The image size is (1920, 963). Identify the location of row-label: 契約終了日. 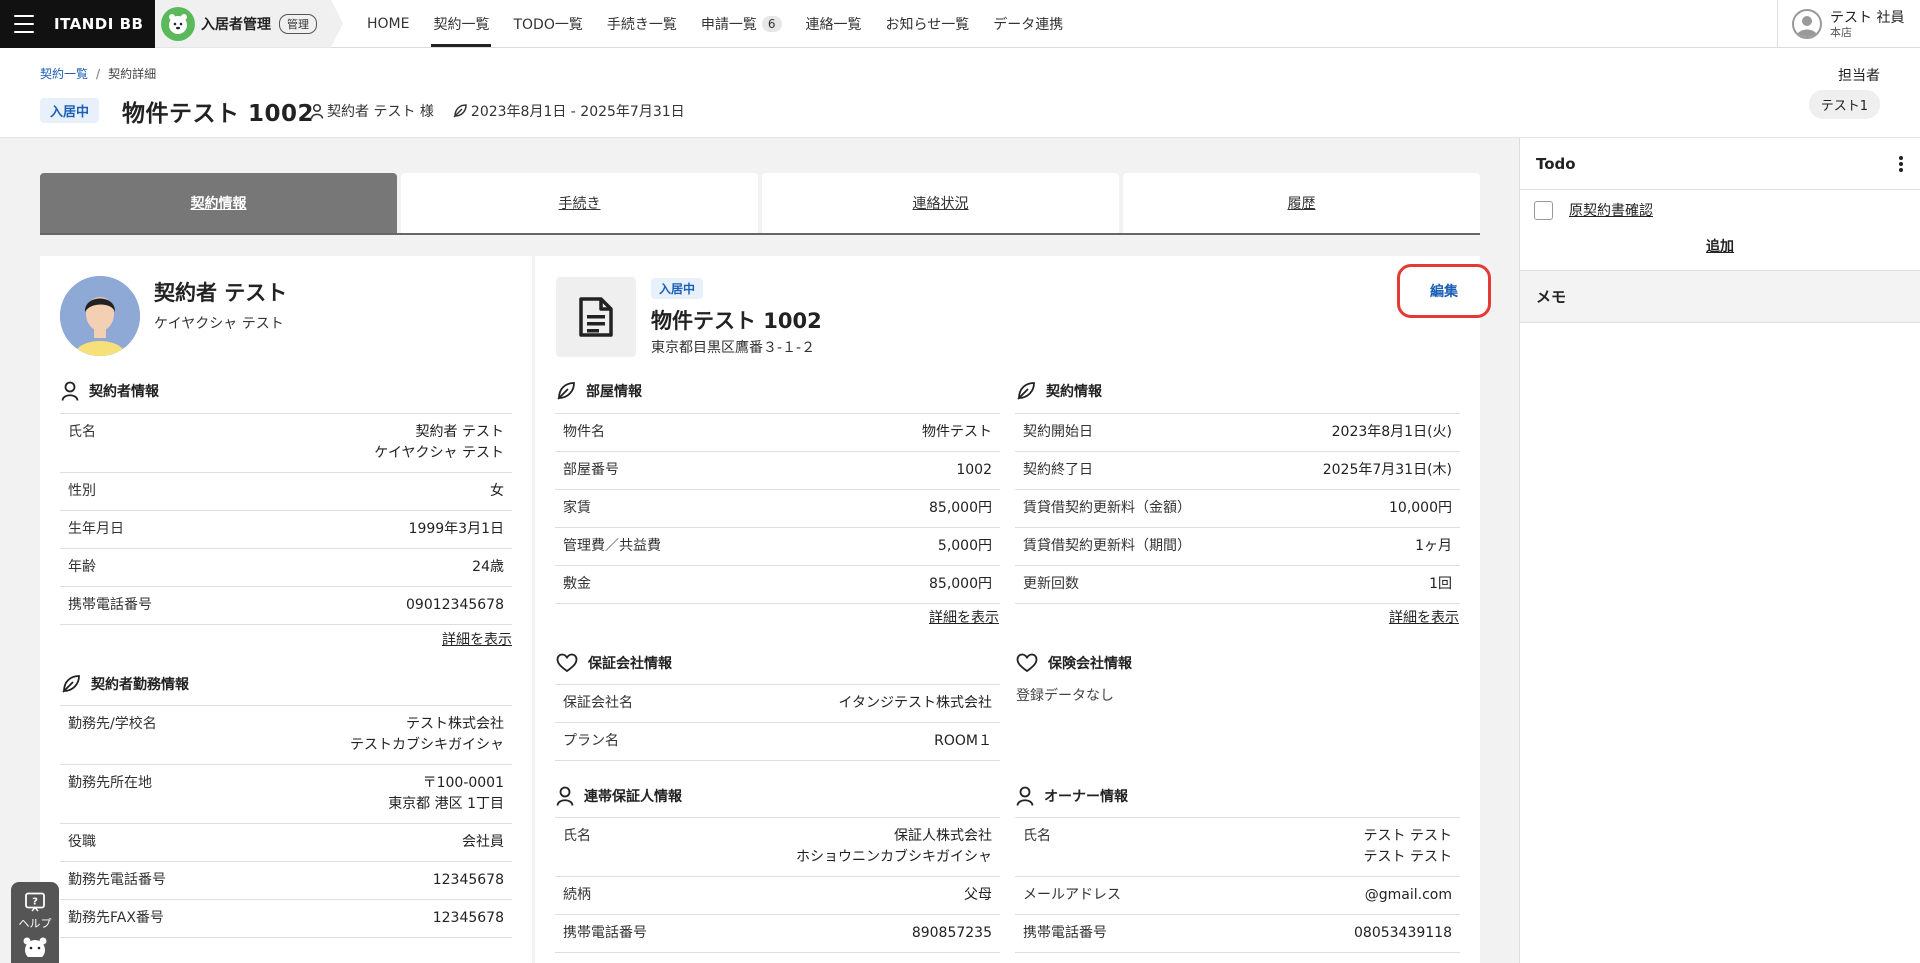
(1058, 470).